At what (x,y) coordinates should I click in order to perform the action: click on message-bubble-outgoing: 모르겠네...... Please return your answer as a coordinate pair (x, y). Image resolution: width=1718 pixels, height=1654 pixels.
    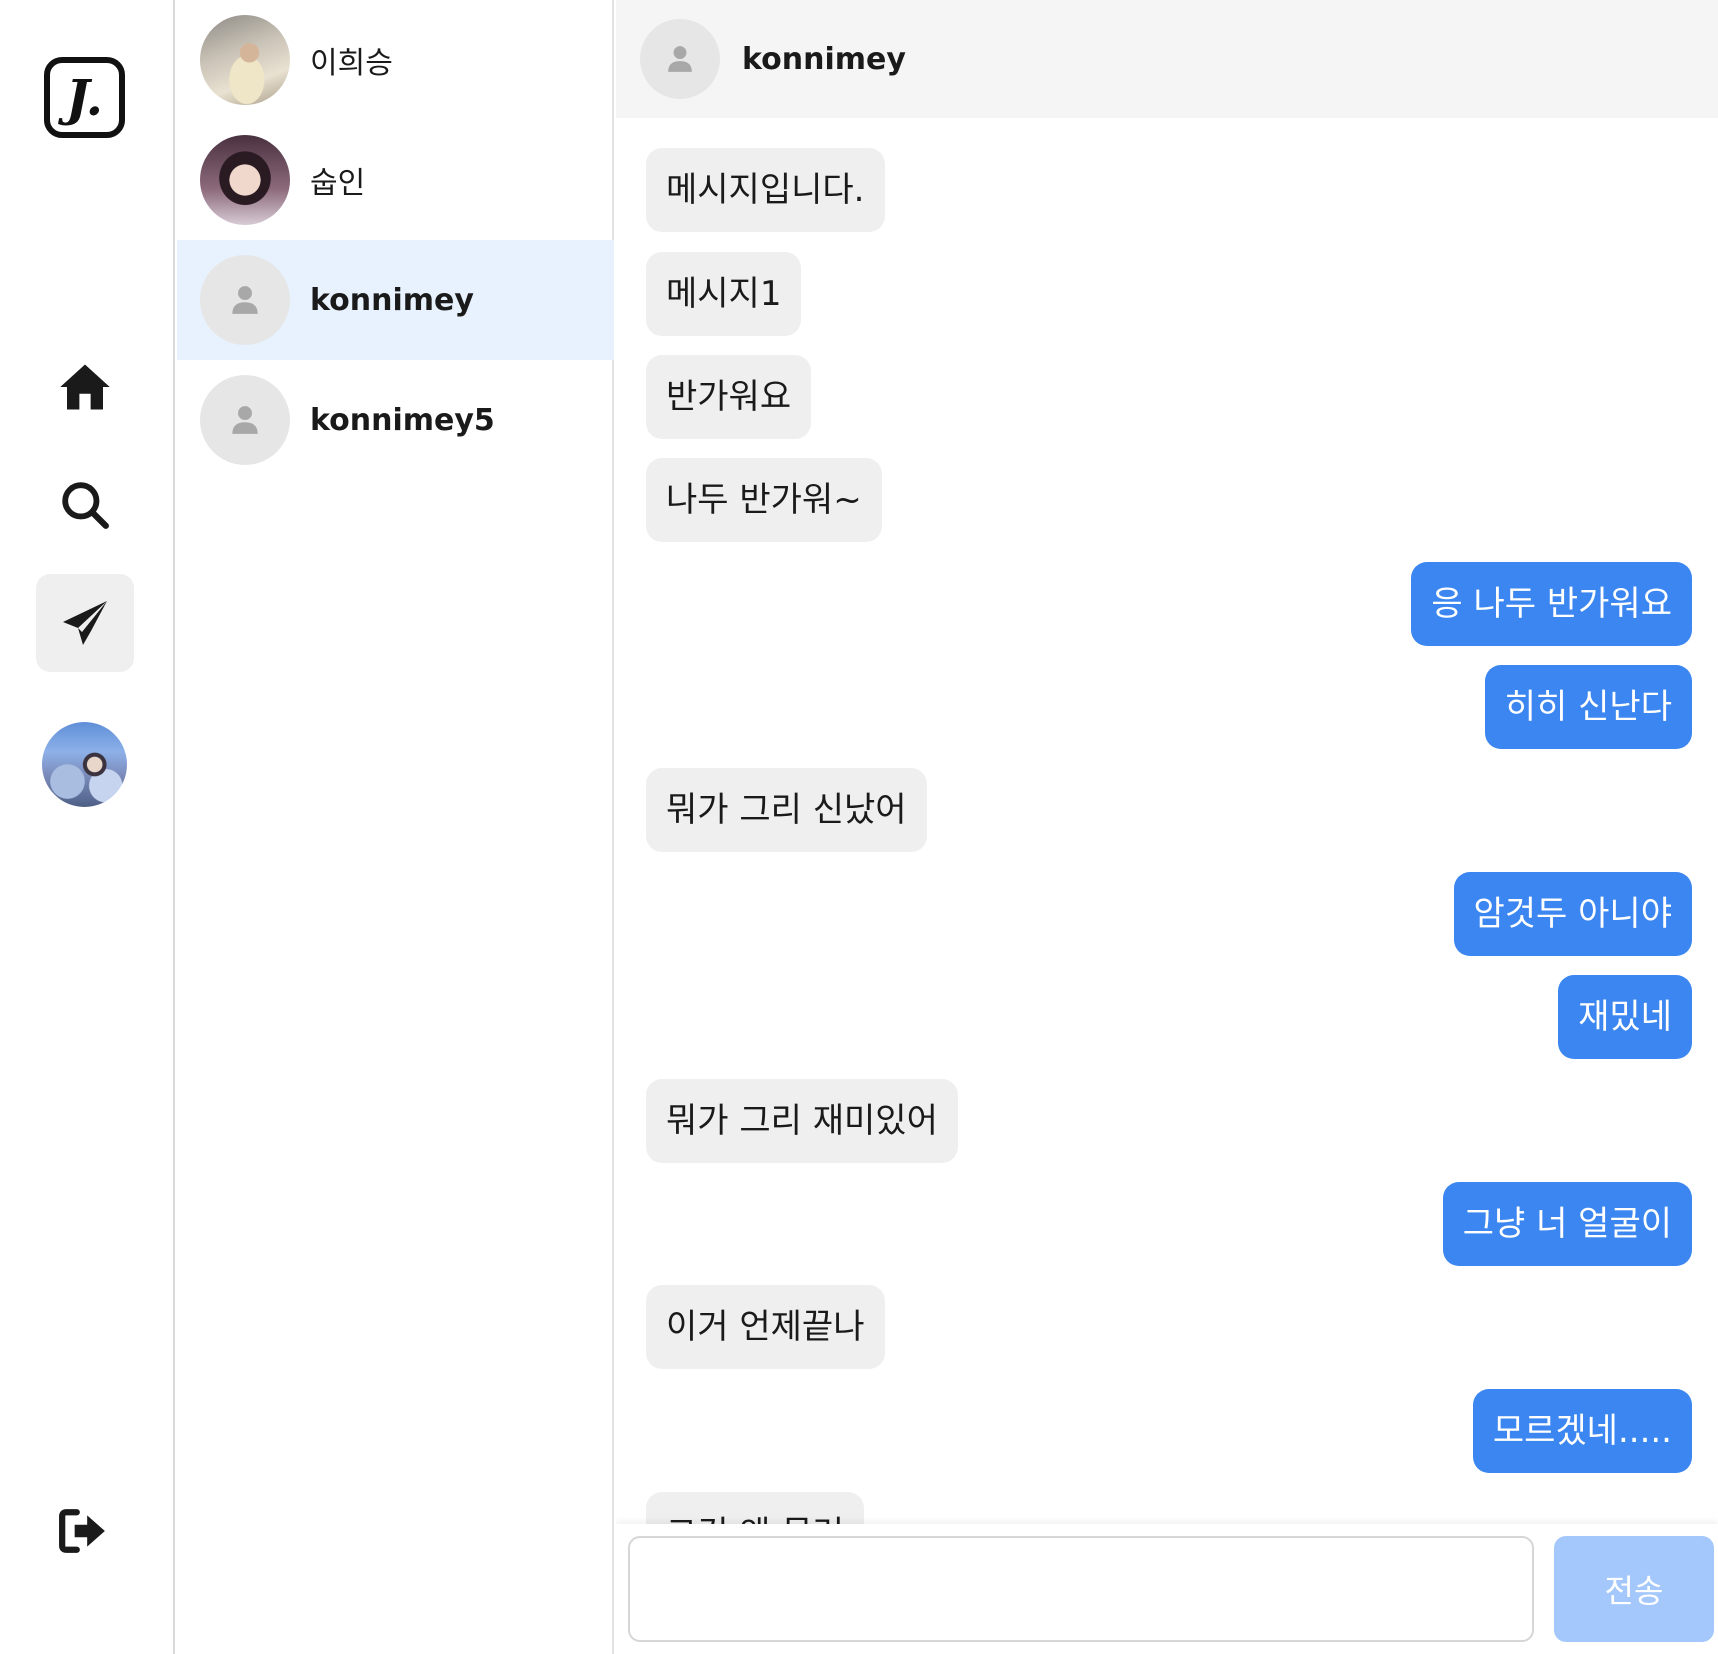
    Looking at the image, I should click on (1582, 1431).